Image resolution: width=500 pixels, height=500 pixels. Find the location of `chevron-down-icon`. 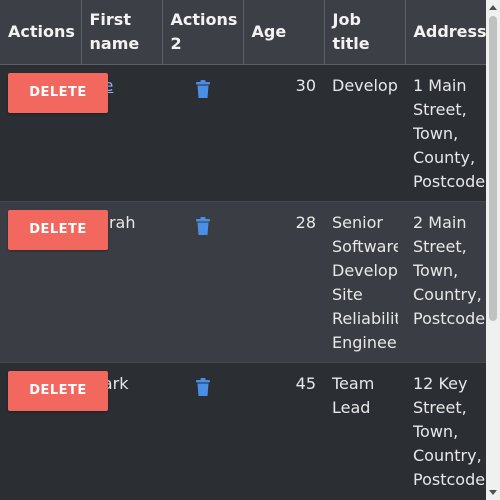

chevron-down-icon is located at coordinates (493, 493).